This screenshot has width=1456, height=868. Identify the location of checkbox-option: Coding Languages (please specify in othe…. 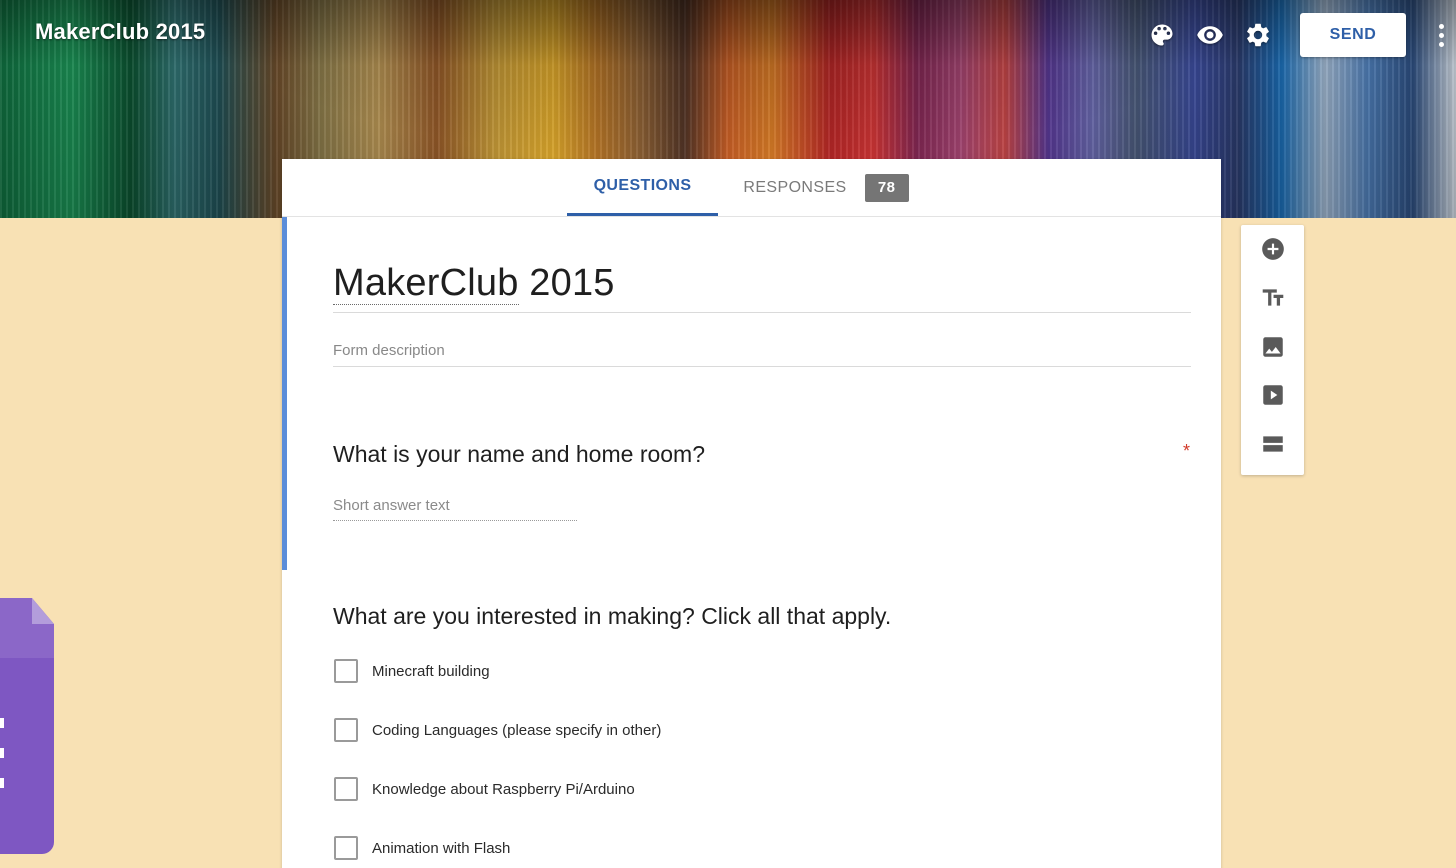
(497, 730).